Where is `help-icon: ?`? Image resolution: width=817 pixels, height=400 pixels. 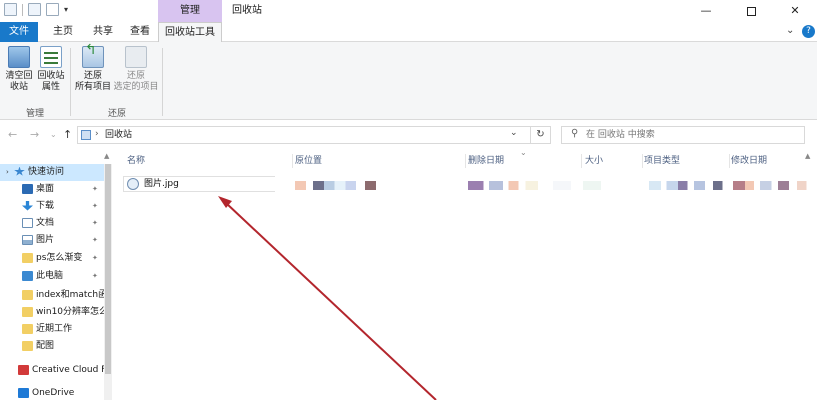
help-icon: ? is located at coordinates (808, 31).